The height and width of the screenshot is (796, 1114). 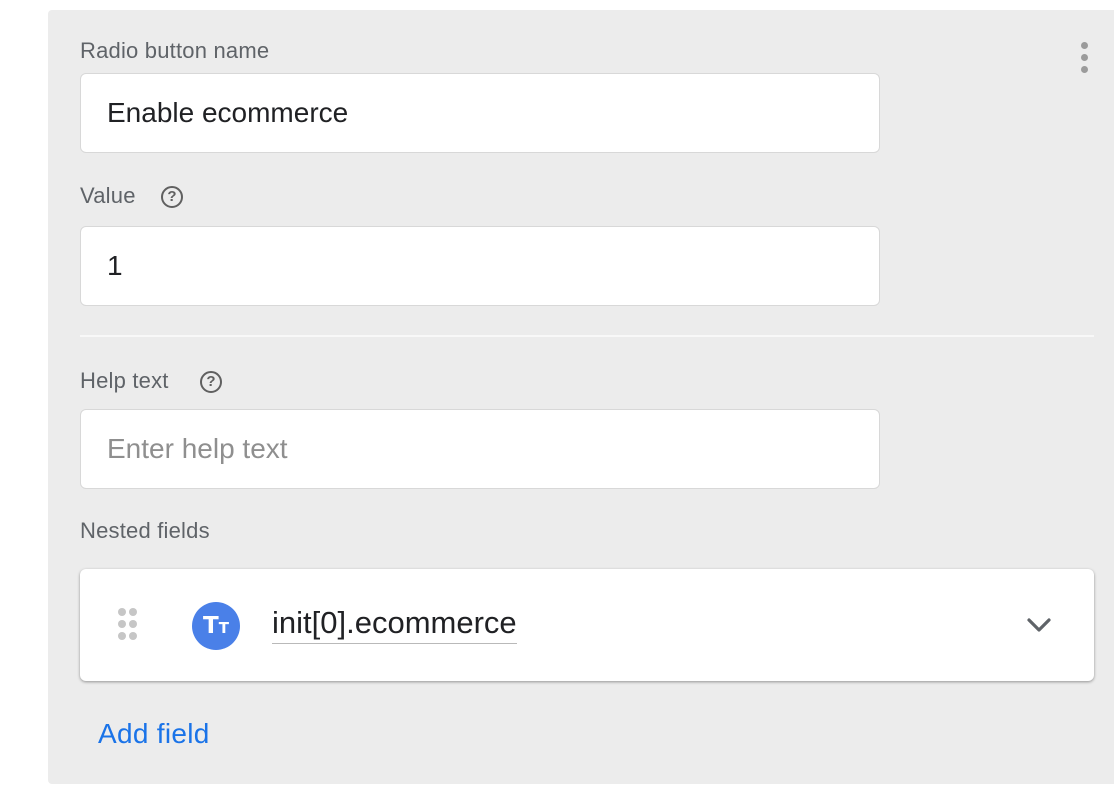 What do you see at coordinates (145, 530) in the screenshot?
I see `nested-fields-label: Nested fields` at bounding box center [145, 530].